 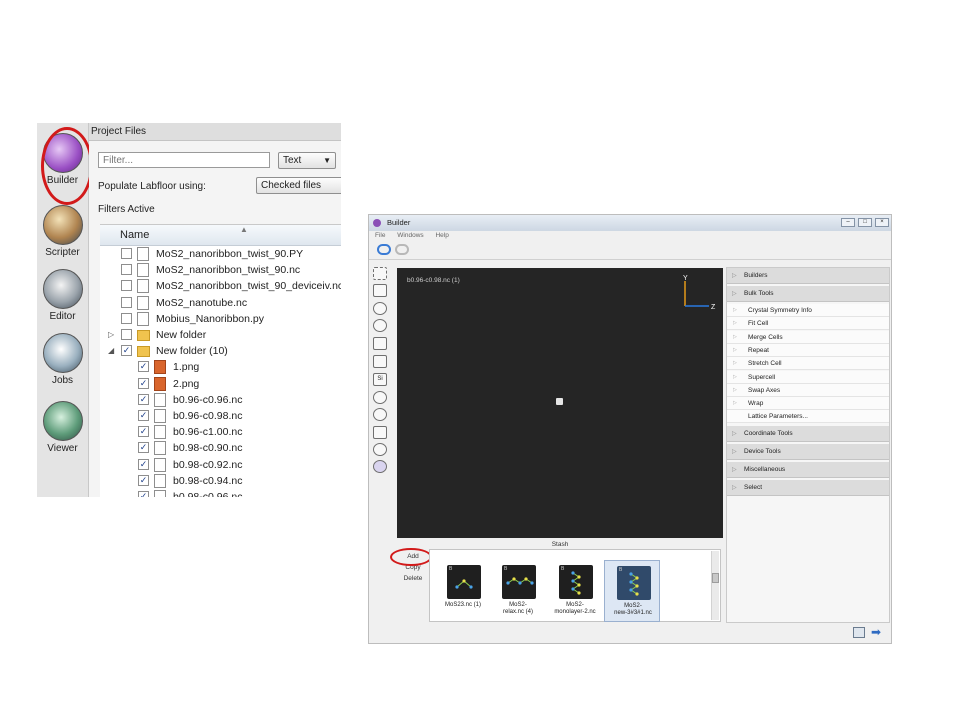 What do you see at coordinates (463, 591) in the screenshot?
I see `stash-item: B MoS23.nc (1)` at bounding box center [463, 591].